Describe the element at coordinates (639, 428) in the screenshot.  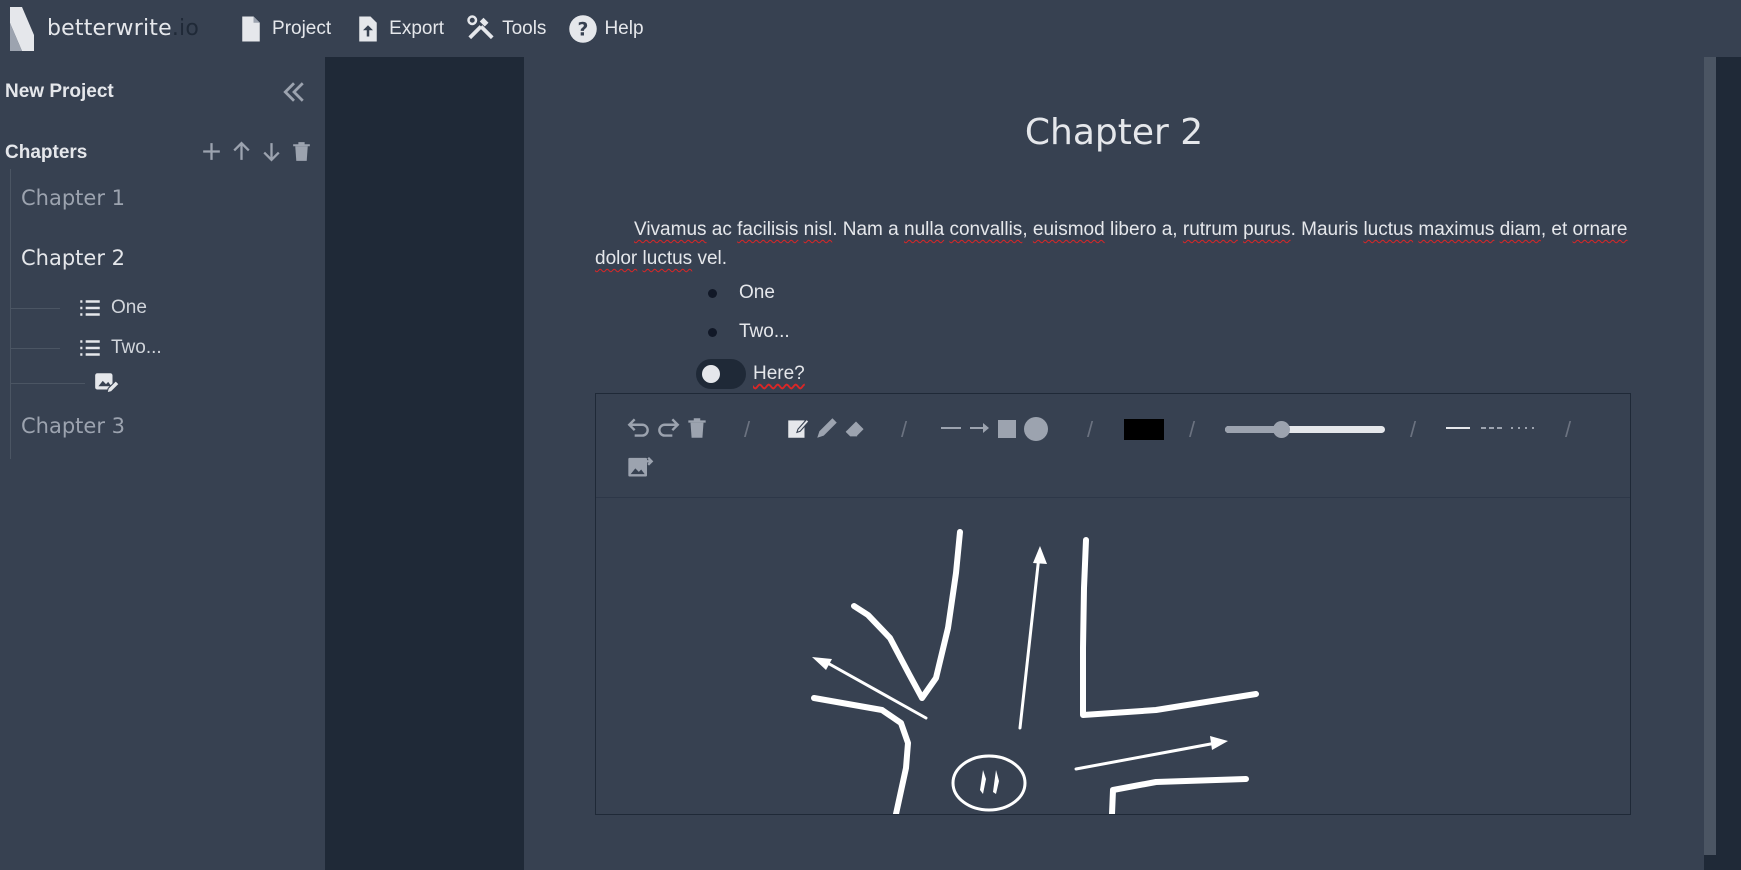
I see `undo-icon` at that location.